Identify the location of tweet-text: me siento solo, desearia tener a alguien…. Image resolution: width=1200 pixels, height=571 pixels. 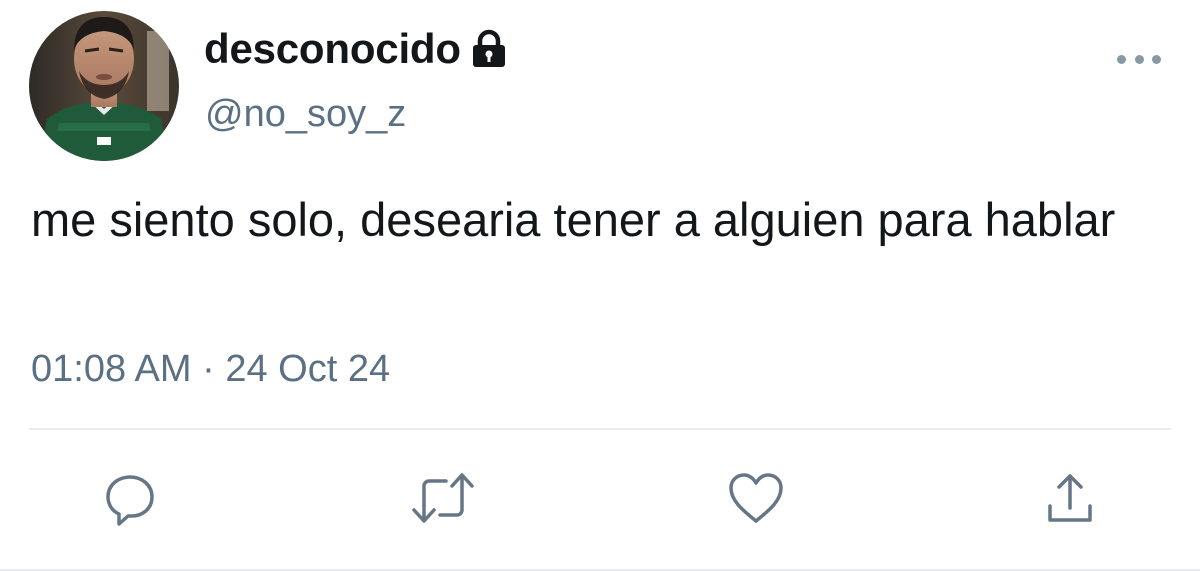
(573, 219).